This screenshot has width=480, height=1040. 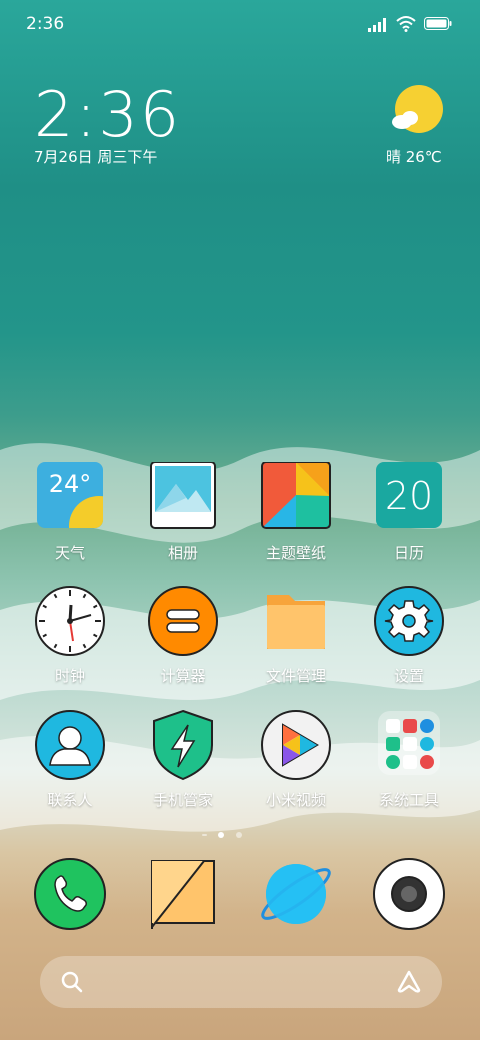 I want to click on assistant-icon, so click(x=409, y=982).